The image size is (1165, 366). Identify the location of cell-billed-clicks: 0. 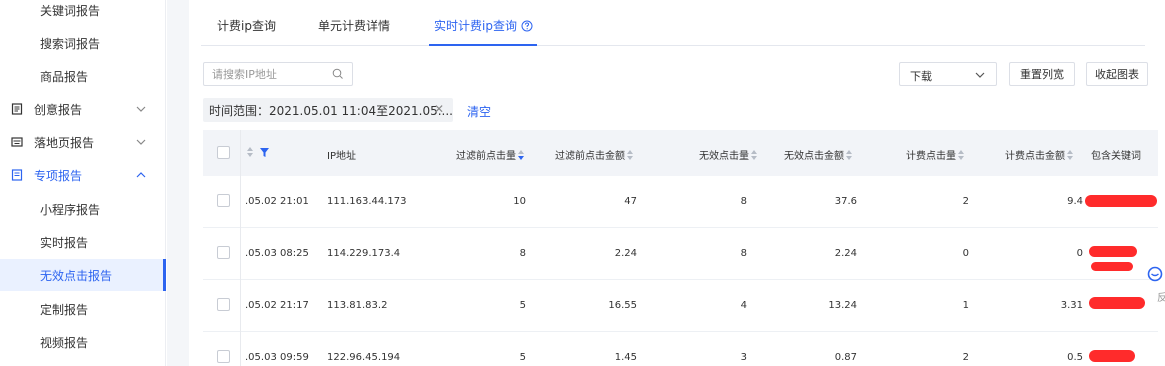
(965, 253).